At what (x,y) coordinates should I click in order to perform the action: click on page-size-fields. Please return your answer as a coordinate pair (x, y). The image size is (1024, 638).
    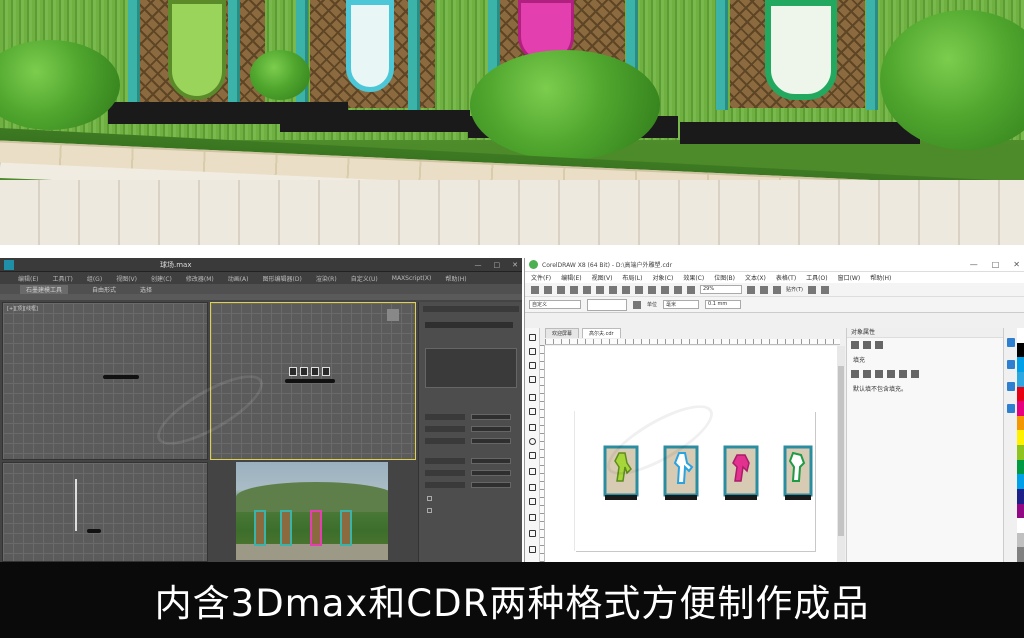
    Looking at the image, I should click on (607, 304).